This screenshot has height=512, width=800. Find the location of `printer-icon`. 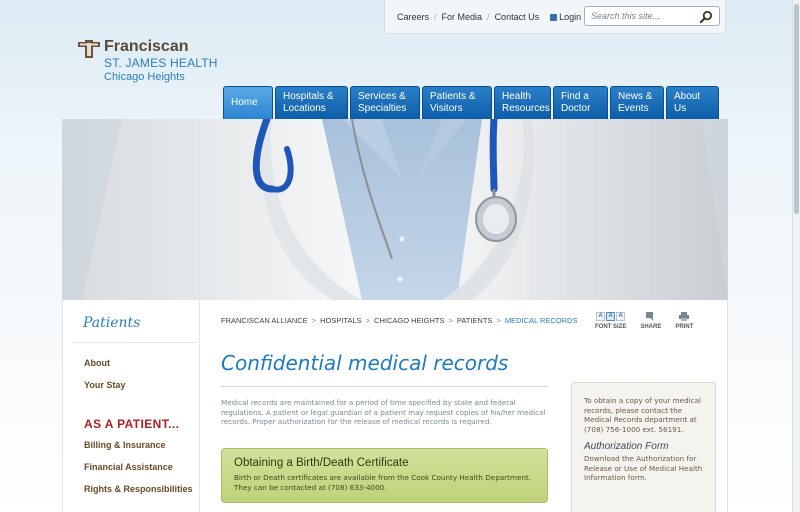

printer-icon is located at coordinates (684, 316).